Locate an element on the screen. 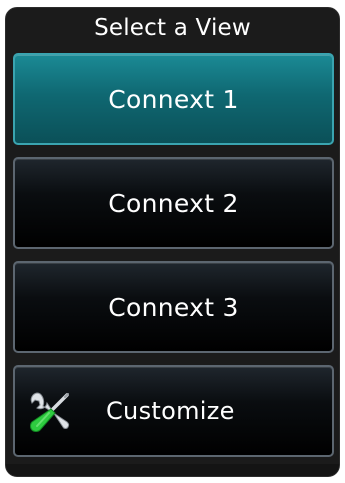 This screenshot has width=345, height=483. view-option-label: Connext 1 is located at coordinates (173, 99).